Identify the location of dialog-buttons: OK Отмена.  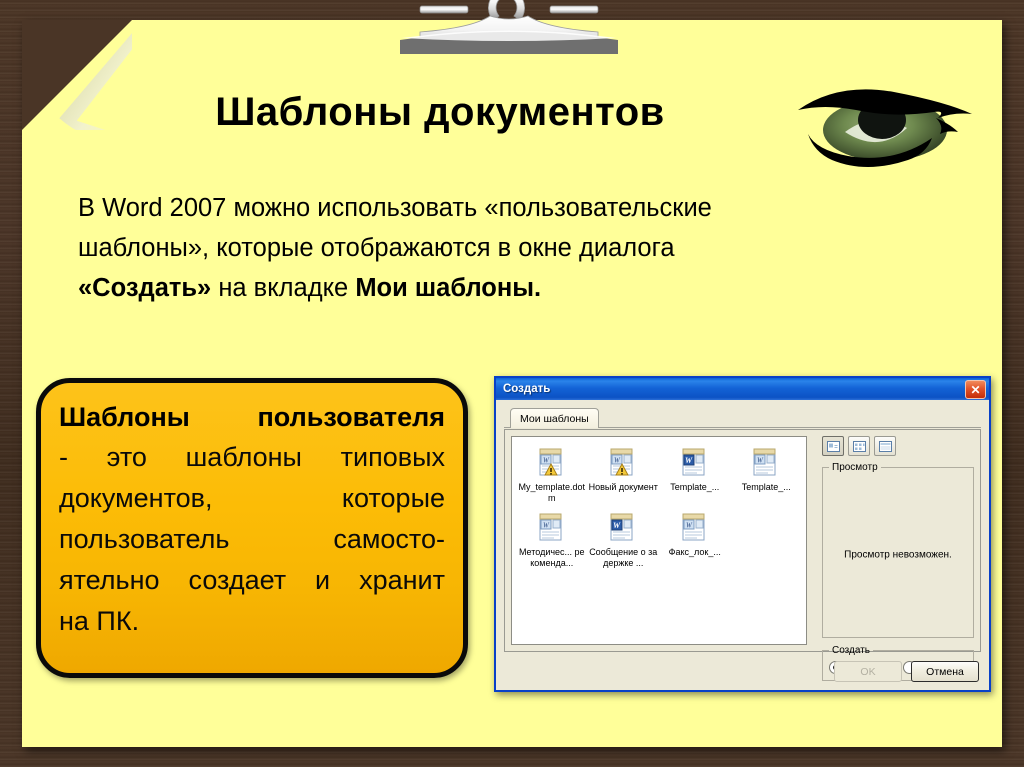
(906, 671).